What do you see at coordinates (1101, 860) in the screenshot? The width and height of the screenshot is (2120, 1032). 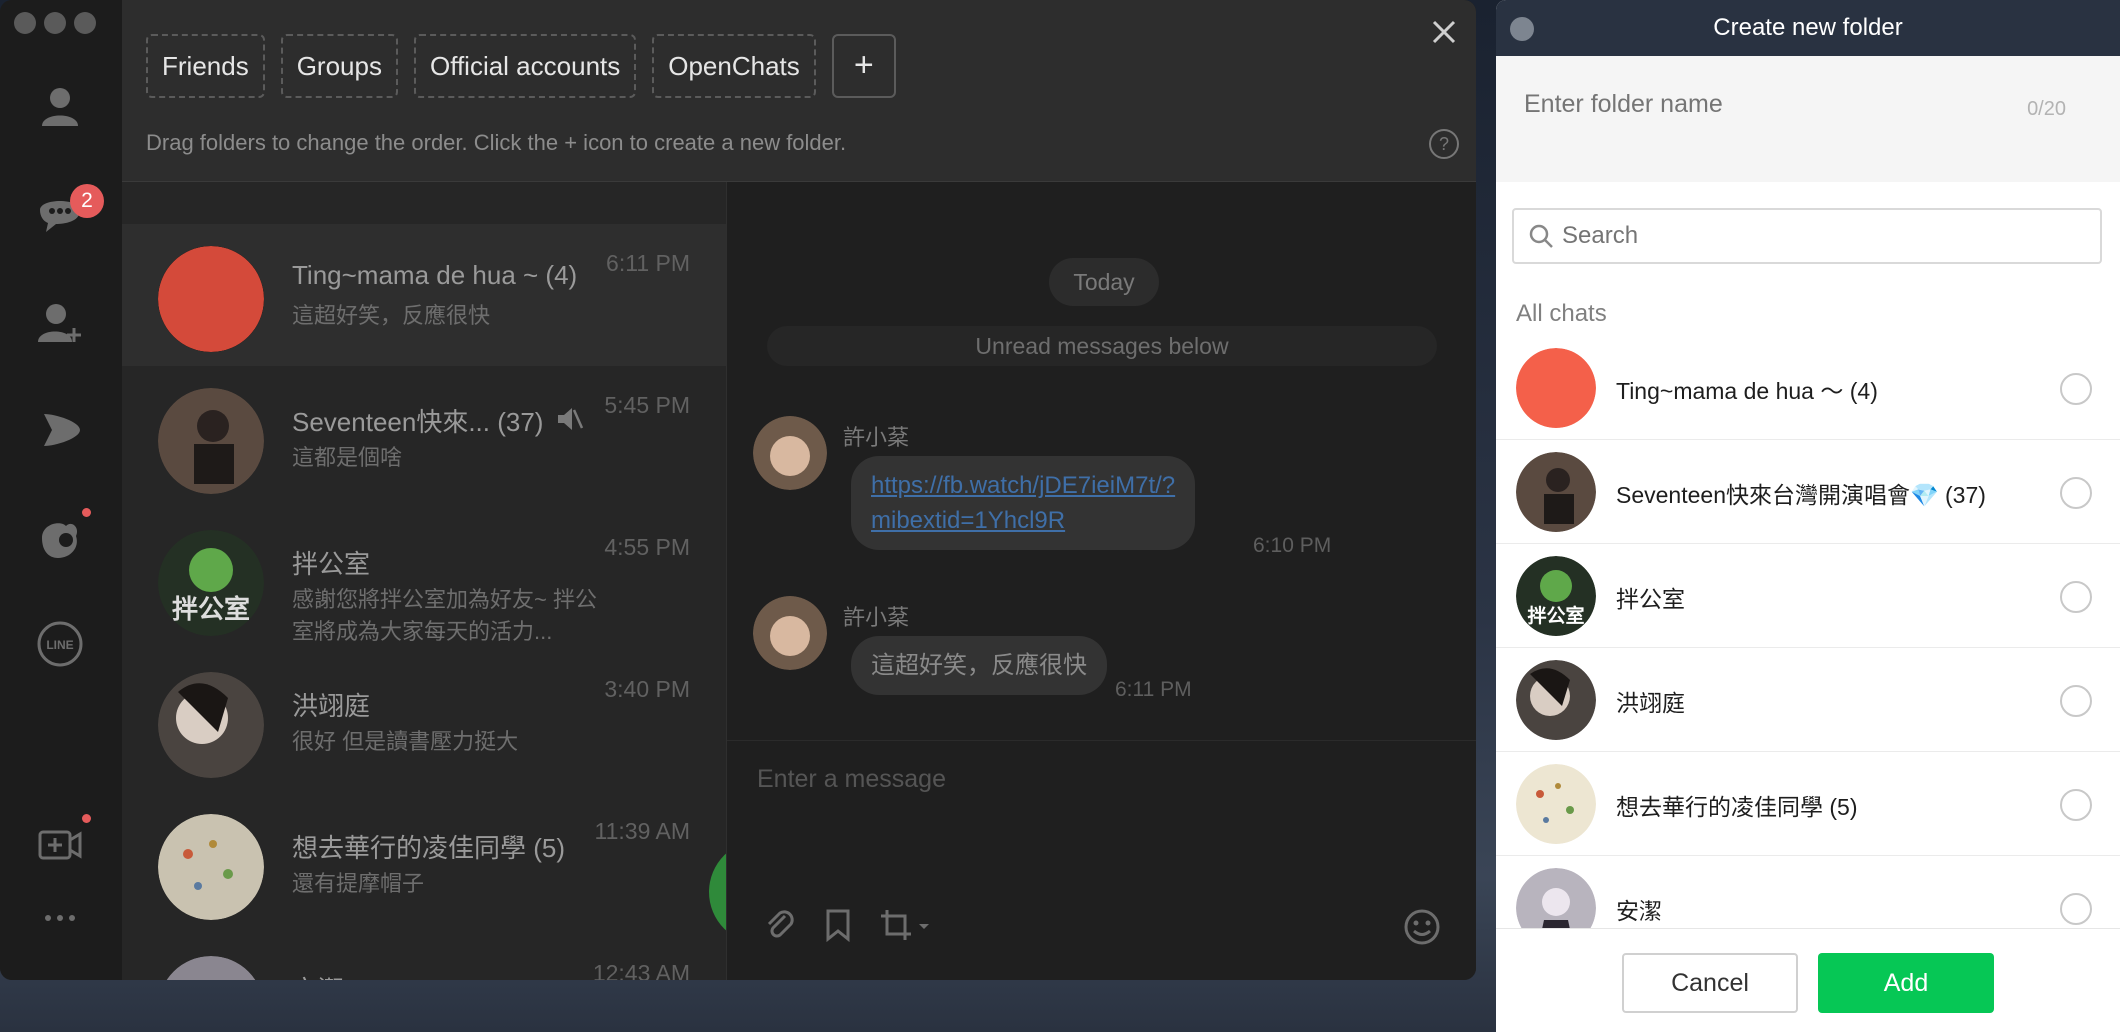 I see `message-composer: Enter a message` at bounding box center [1101, 860].